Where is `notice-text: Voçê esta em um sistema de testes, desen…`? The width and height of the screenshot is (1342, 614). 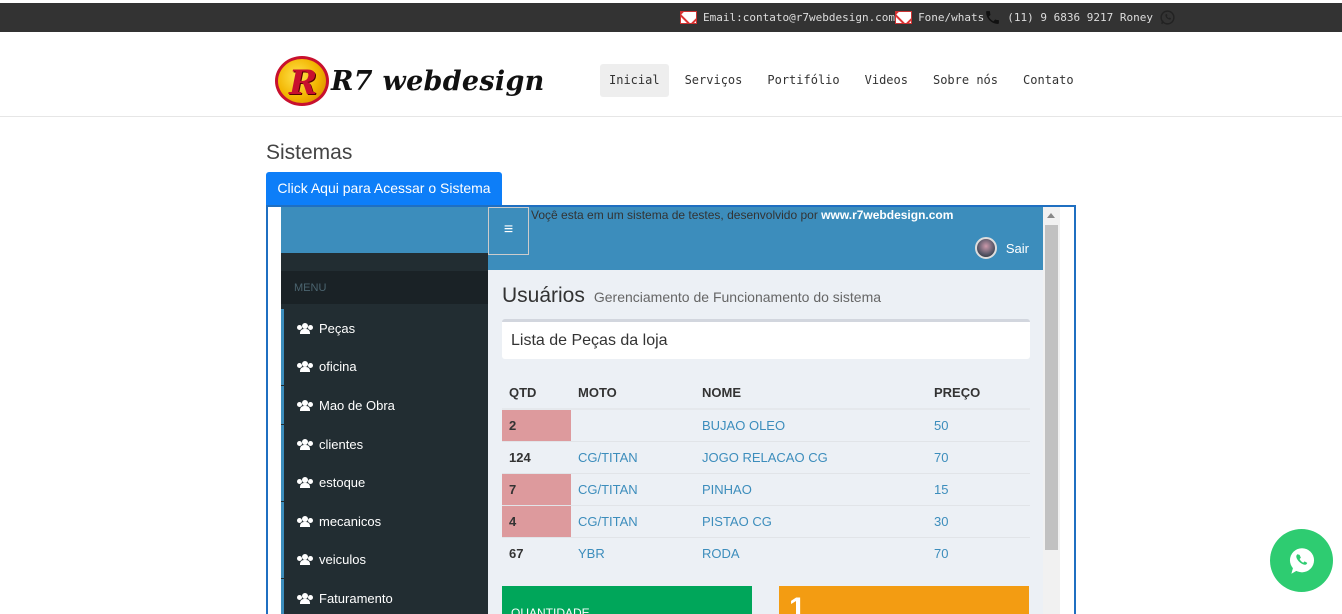
notice-text: Voçê esta em um sistema de testes, desen… is located at coordinates (674, 215).